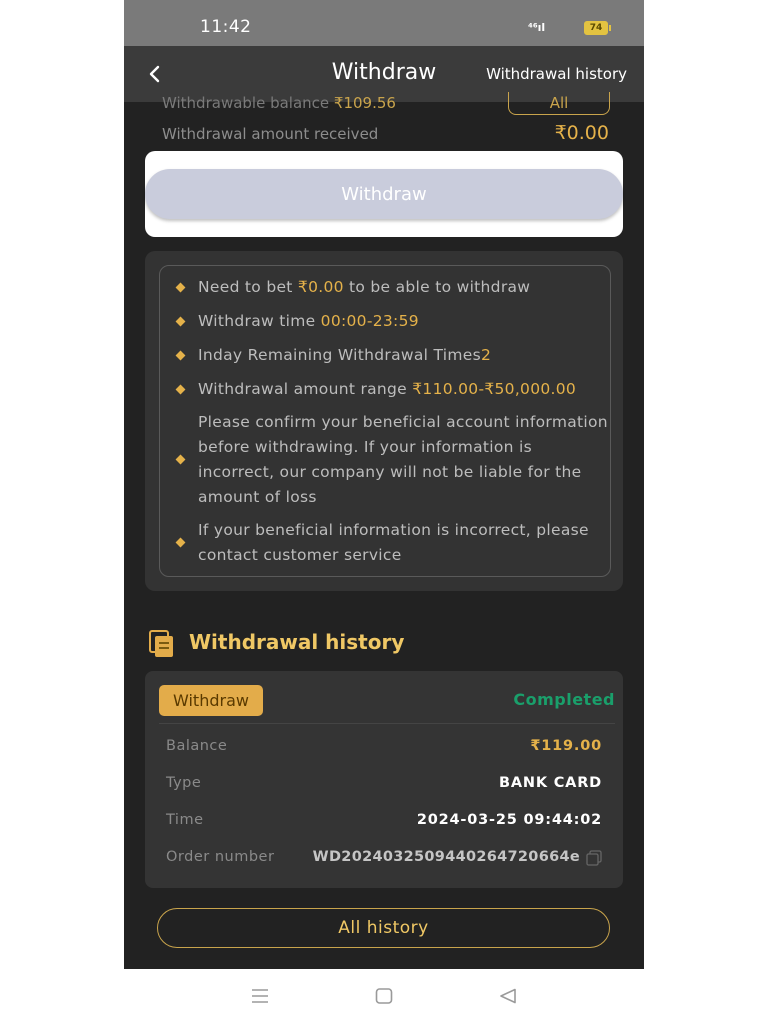 The width and height of the screenshot is (768, 1024). I want to click on time-value: 2024-03-25 09:44:02, so click(509, 820).